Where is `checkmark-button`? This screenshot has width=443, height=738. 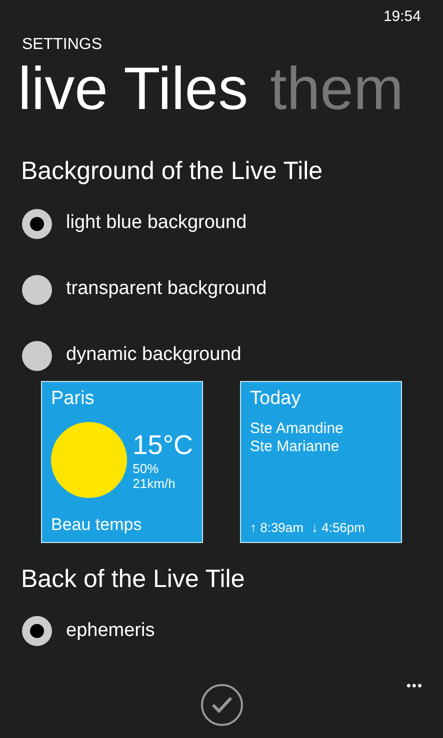
checkmark-button is located at coordinates (222, 705).